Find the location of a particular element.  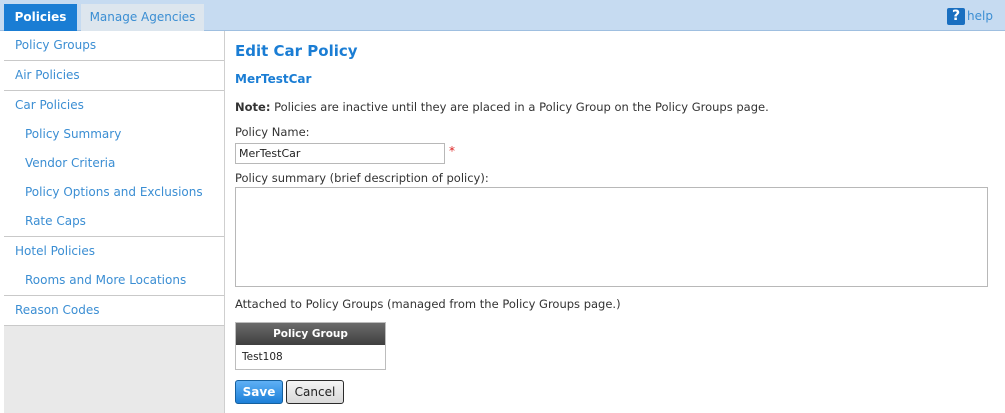

policy-name-input is located at coordinates (340, 153).